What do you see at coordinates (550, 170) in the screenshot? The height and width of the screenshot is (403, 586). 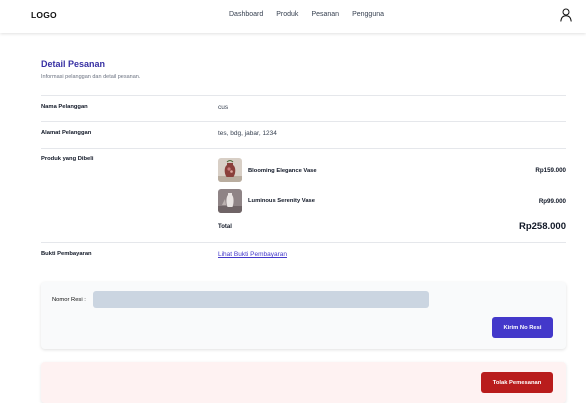 I see `product-price: Rp159.000` at bounding box center [550, 170].